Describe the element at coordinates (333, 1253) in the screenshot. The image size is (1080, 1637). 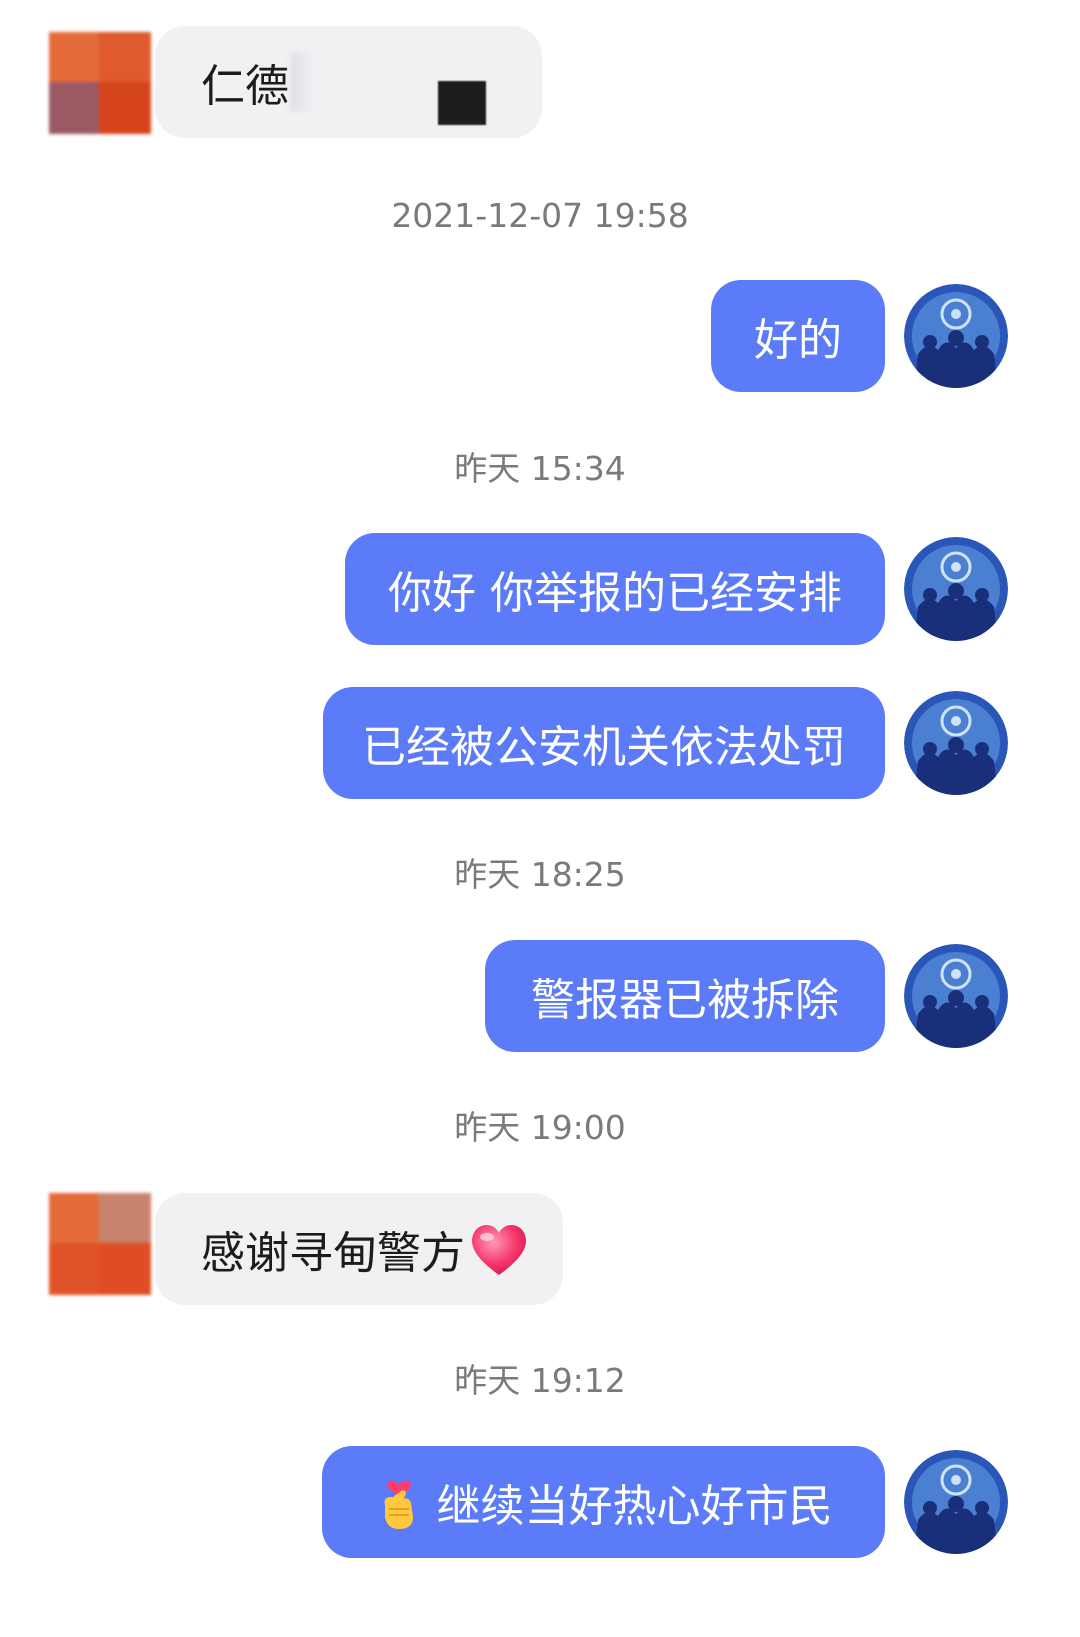
I see `message-text: 感谢寻甸警方` at that location.